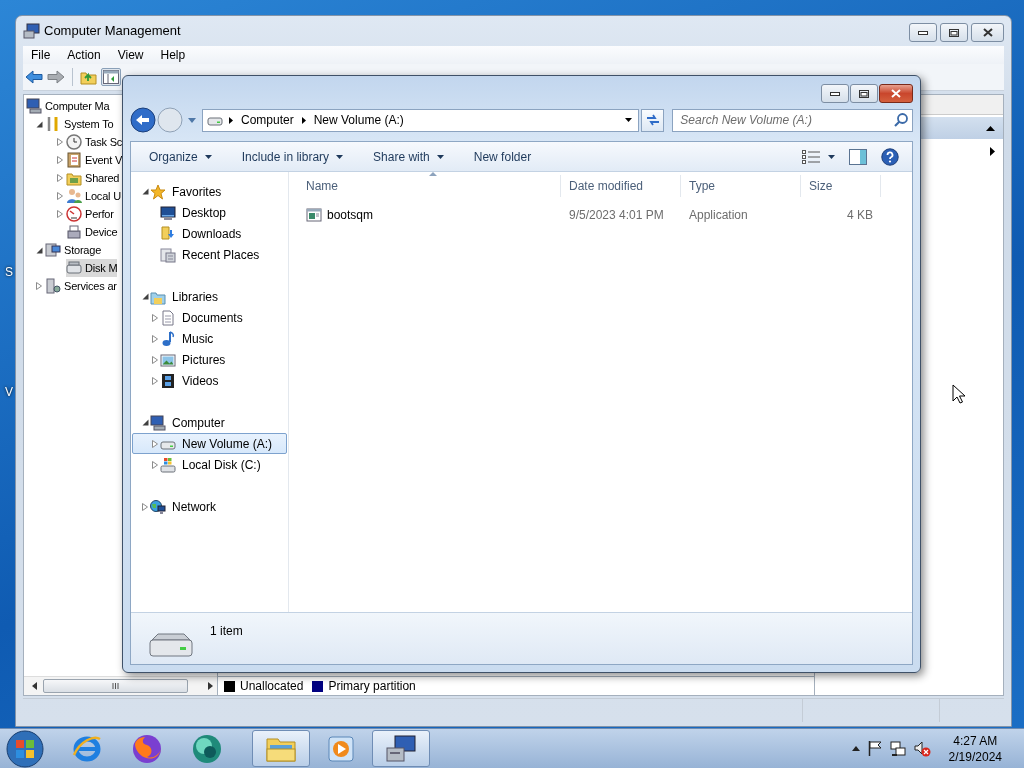 Image resolution: width=1024 pixels, height=768 pixels. I want to click on scroll-right-button, so click(210, 686).